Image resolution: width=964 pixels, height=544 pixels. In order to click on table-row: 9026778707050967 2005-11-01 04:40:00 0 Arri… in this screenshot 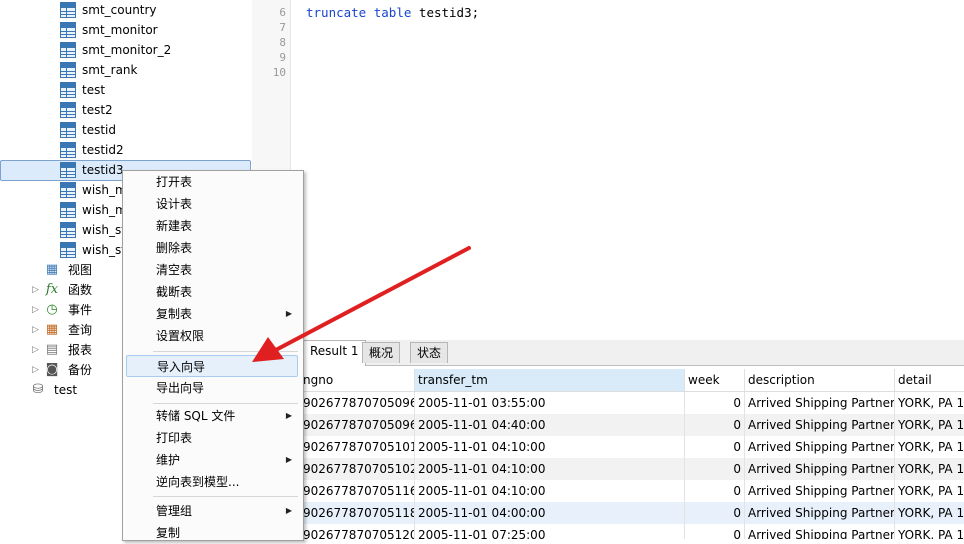, I will do `click(632, 425)`.